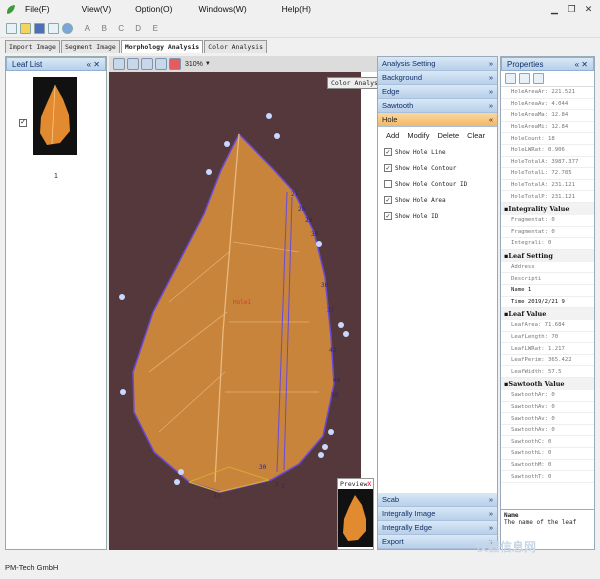  I want to click on tab-color-analysis: Color Analysis, so click(235, 46).